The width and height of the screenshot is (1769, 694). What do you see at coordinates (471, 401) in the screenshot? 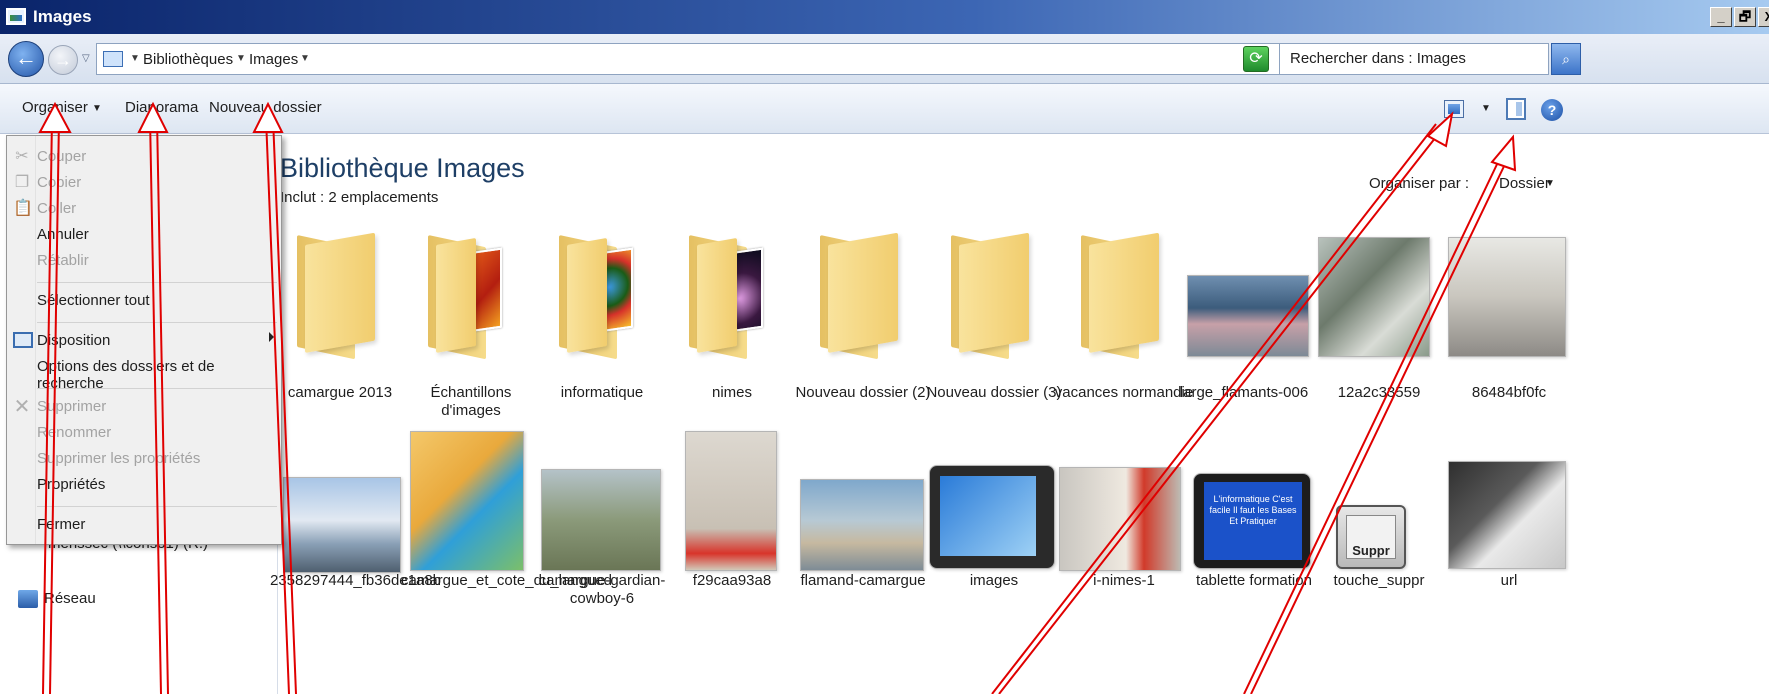
I see `item-label: Échantillons d'images` at bounding box center [471, 401].